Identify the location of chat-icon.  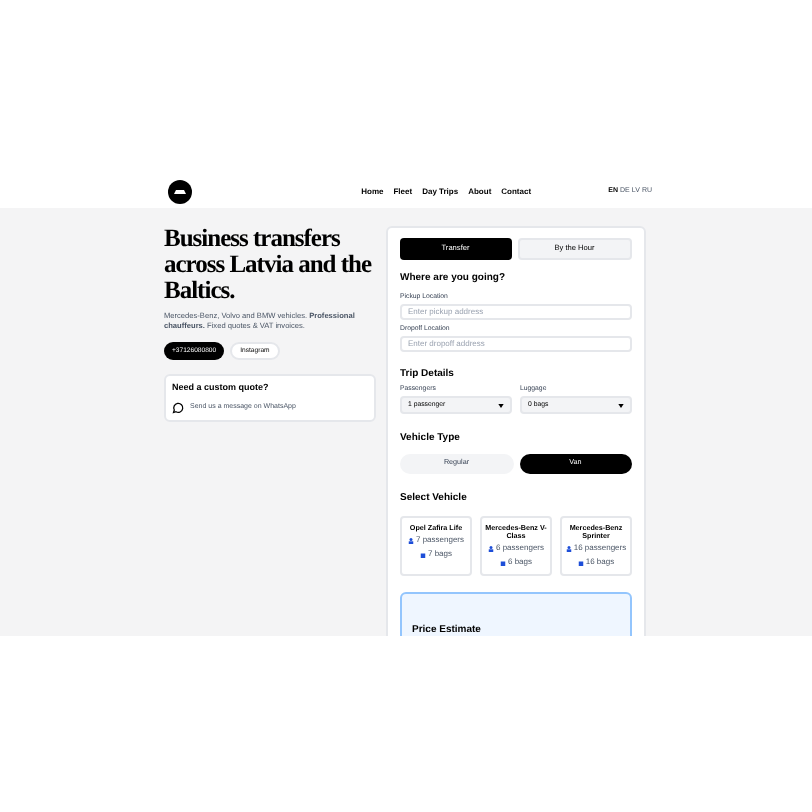
(178, 407).